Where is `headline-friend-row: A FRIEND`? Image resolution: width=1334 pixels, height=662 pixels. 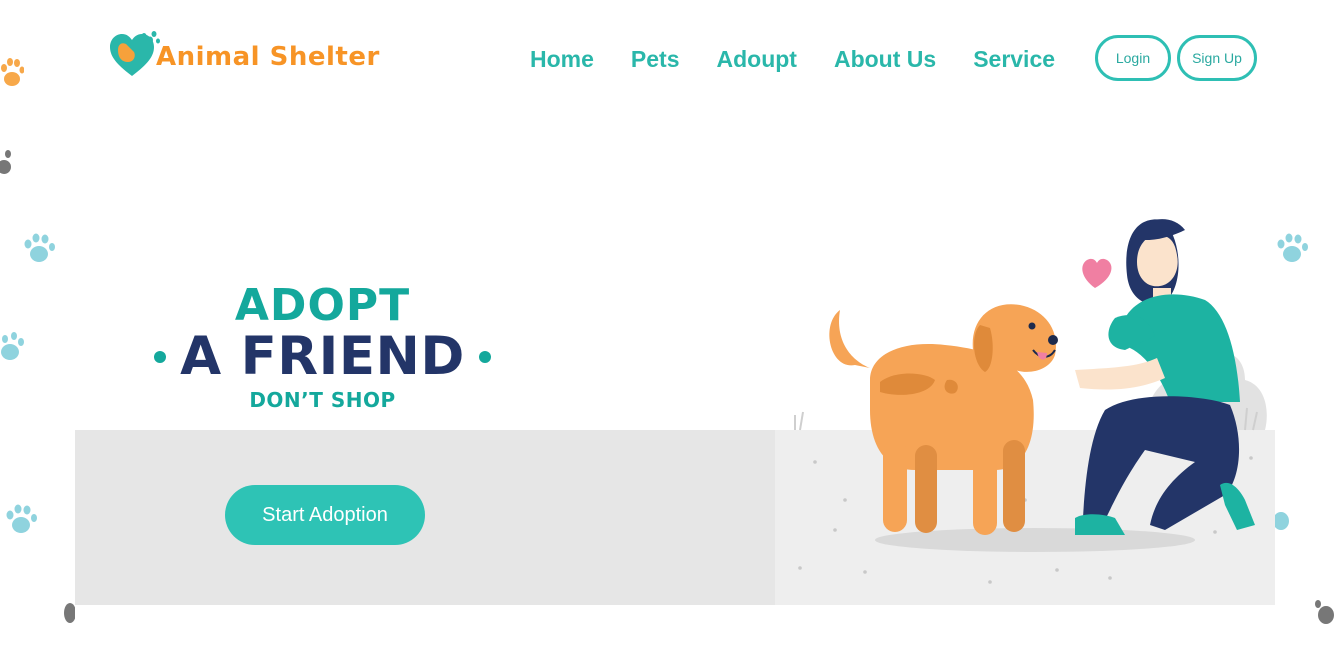
headline-friend-row: A FRIEND is located at coordinates (322, 357).